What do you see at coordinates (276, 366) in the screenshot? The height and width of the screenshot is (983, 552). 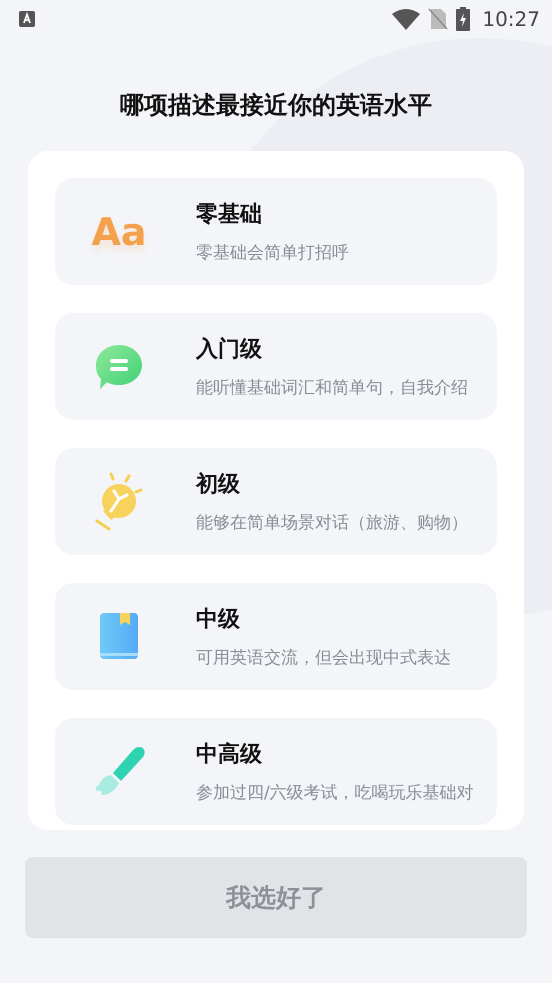 I see `level-option: 入门级 能听懂基础词汇和简单句，自我介绍` at bounding box center [276, 366].